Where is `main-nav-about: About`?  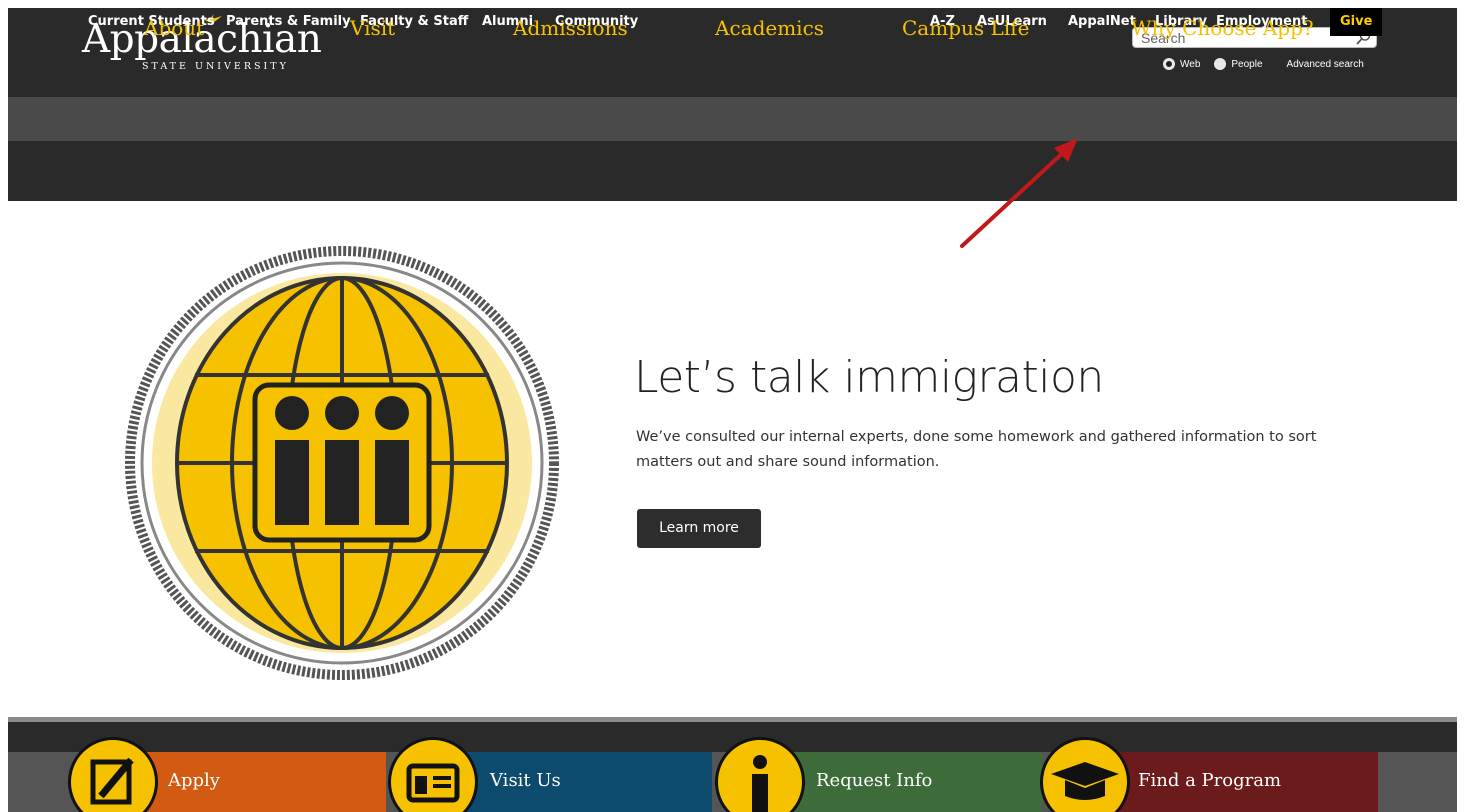 main-nav-about: About is located at coordinates (174, 28).